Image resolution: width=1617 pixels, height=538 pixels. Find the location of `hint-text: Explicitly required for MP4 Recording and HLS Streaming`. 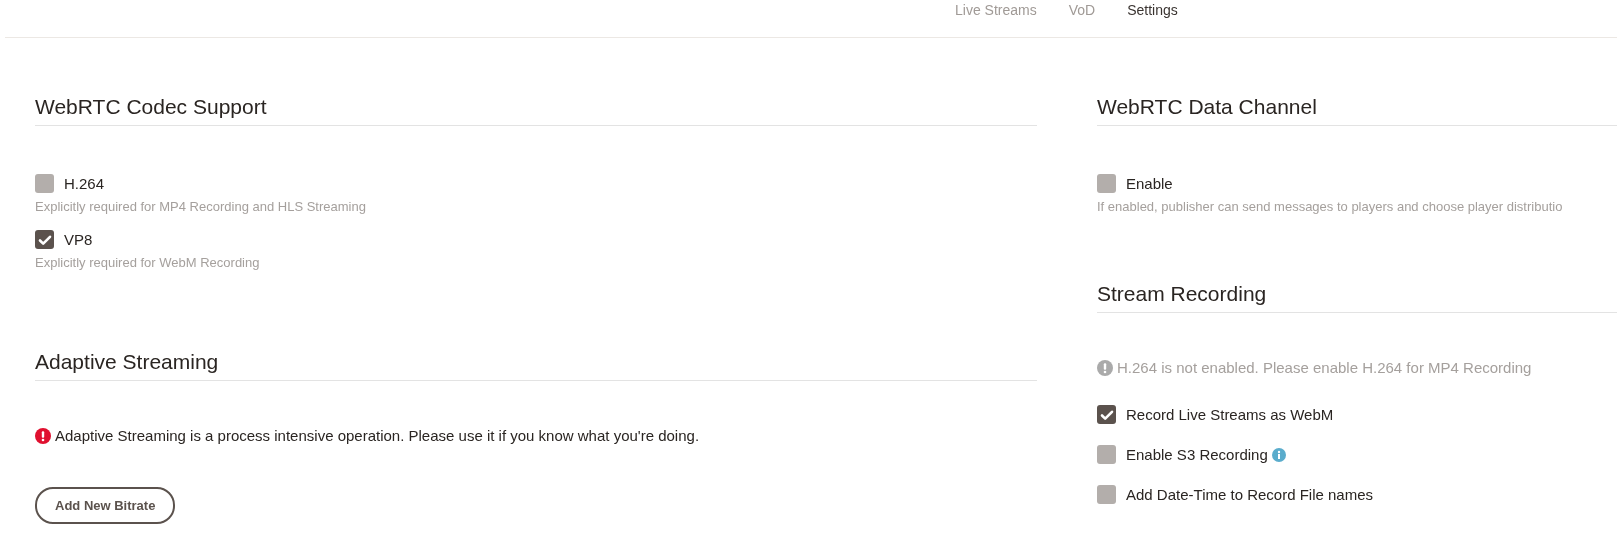

hint-text: Explicitly required for MP4 Recording and HLS Streaming is located at coordinates (201, 206).